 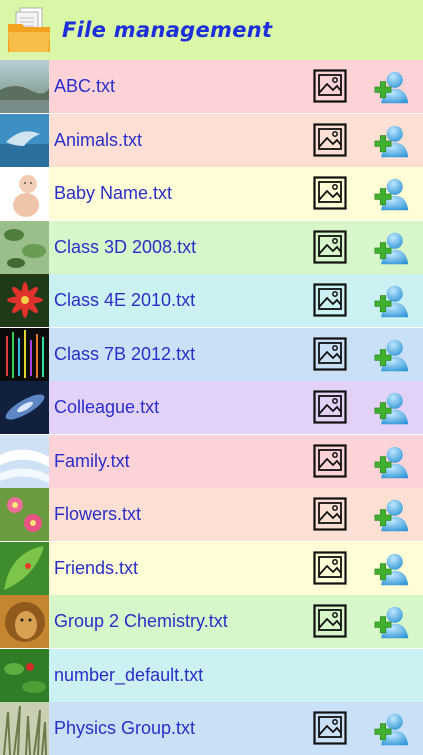 I want to click on file-row: Colleague.txt, so click(x=211, y=407).